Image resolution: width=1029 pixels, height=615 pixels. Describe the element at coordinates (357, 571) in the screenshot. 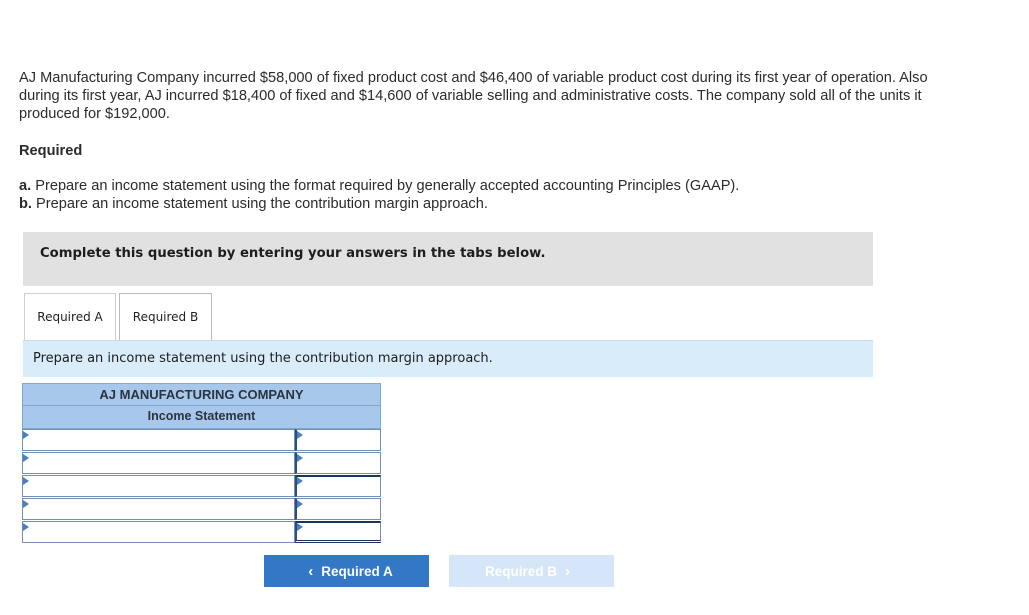

I see `previous-button-label: Required A` at that location.